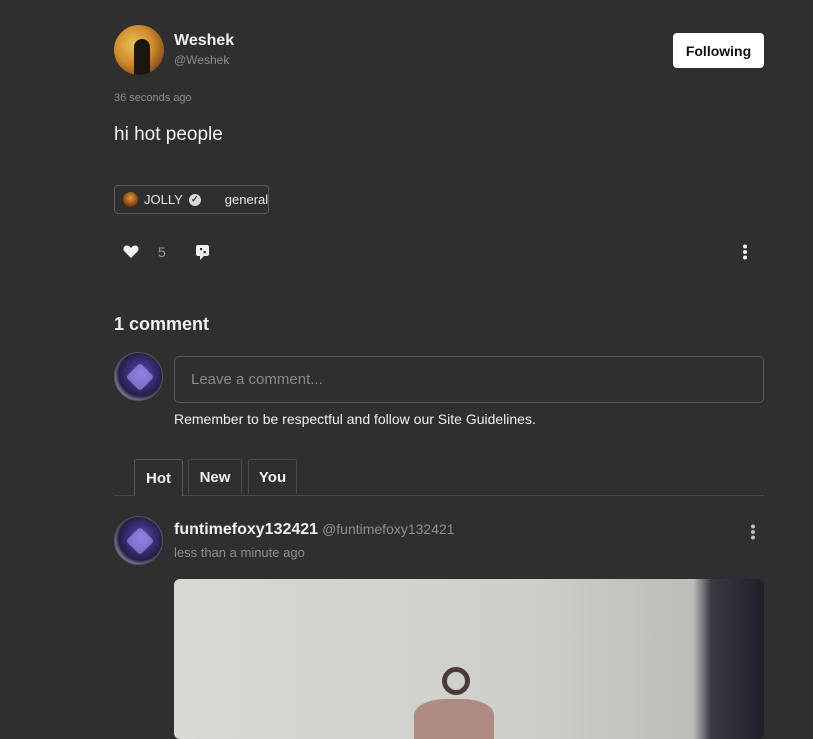 The height and width of the screenshot is (739, 813). I want to click on more-vertical-icon, so click(745, 254).